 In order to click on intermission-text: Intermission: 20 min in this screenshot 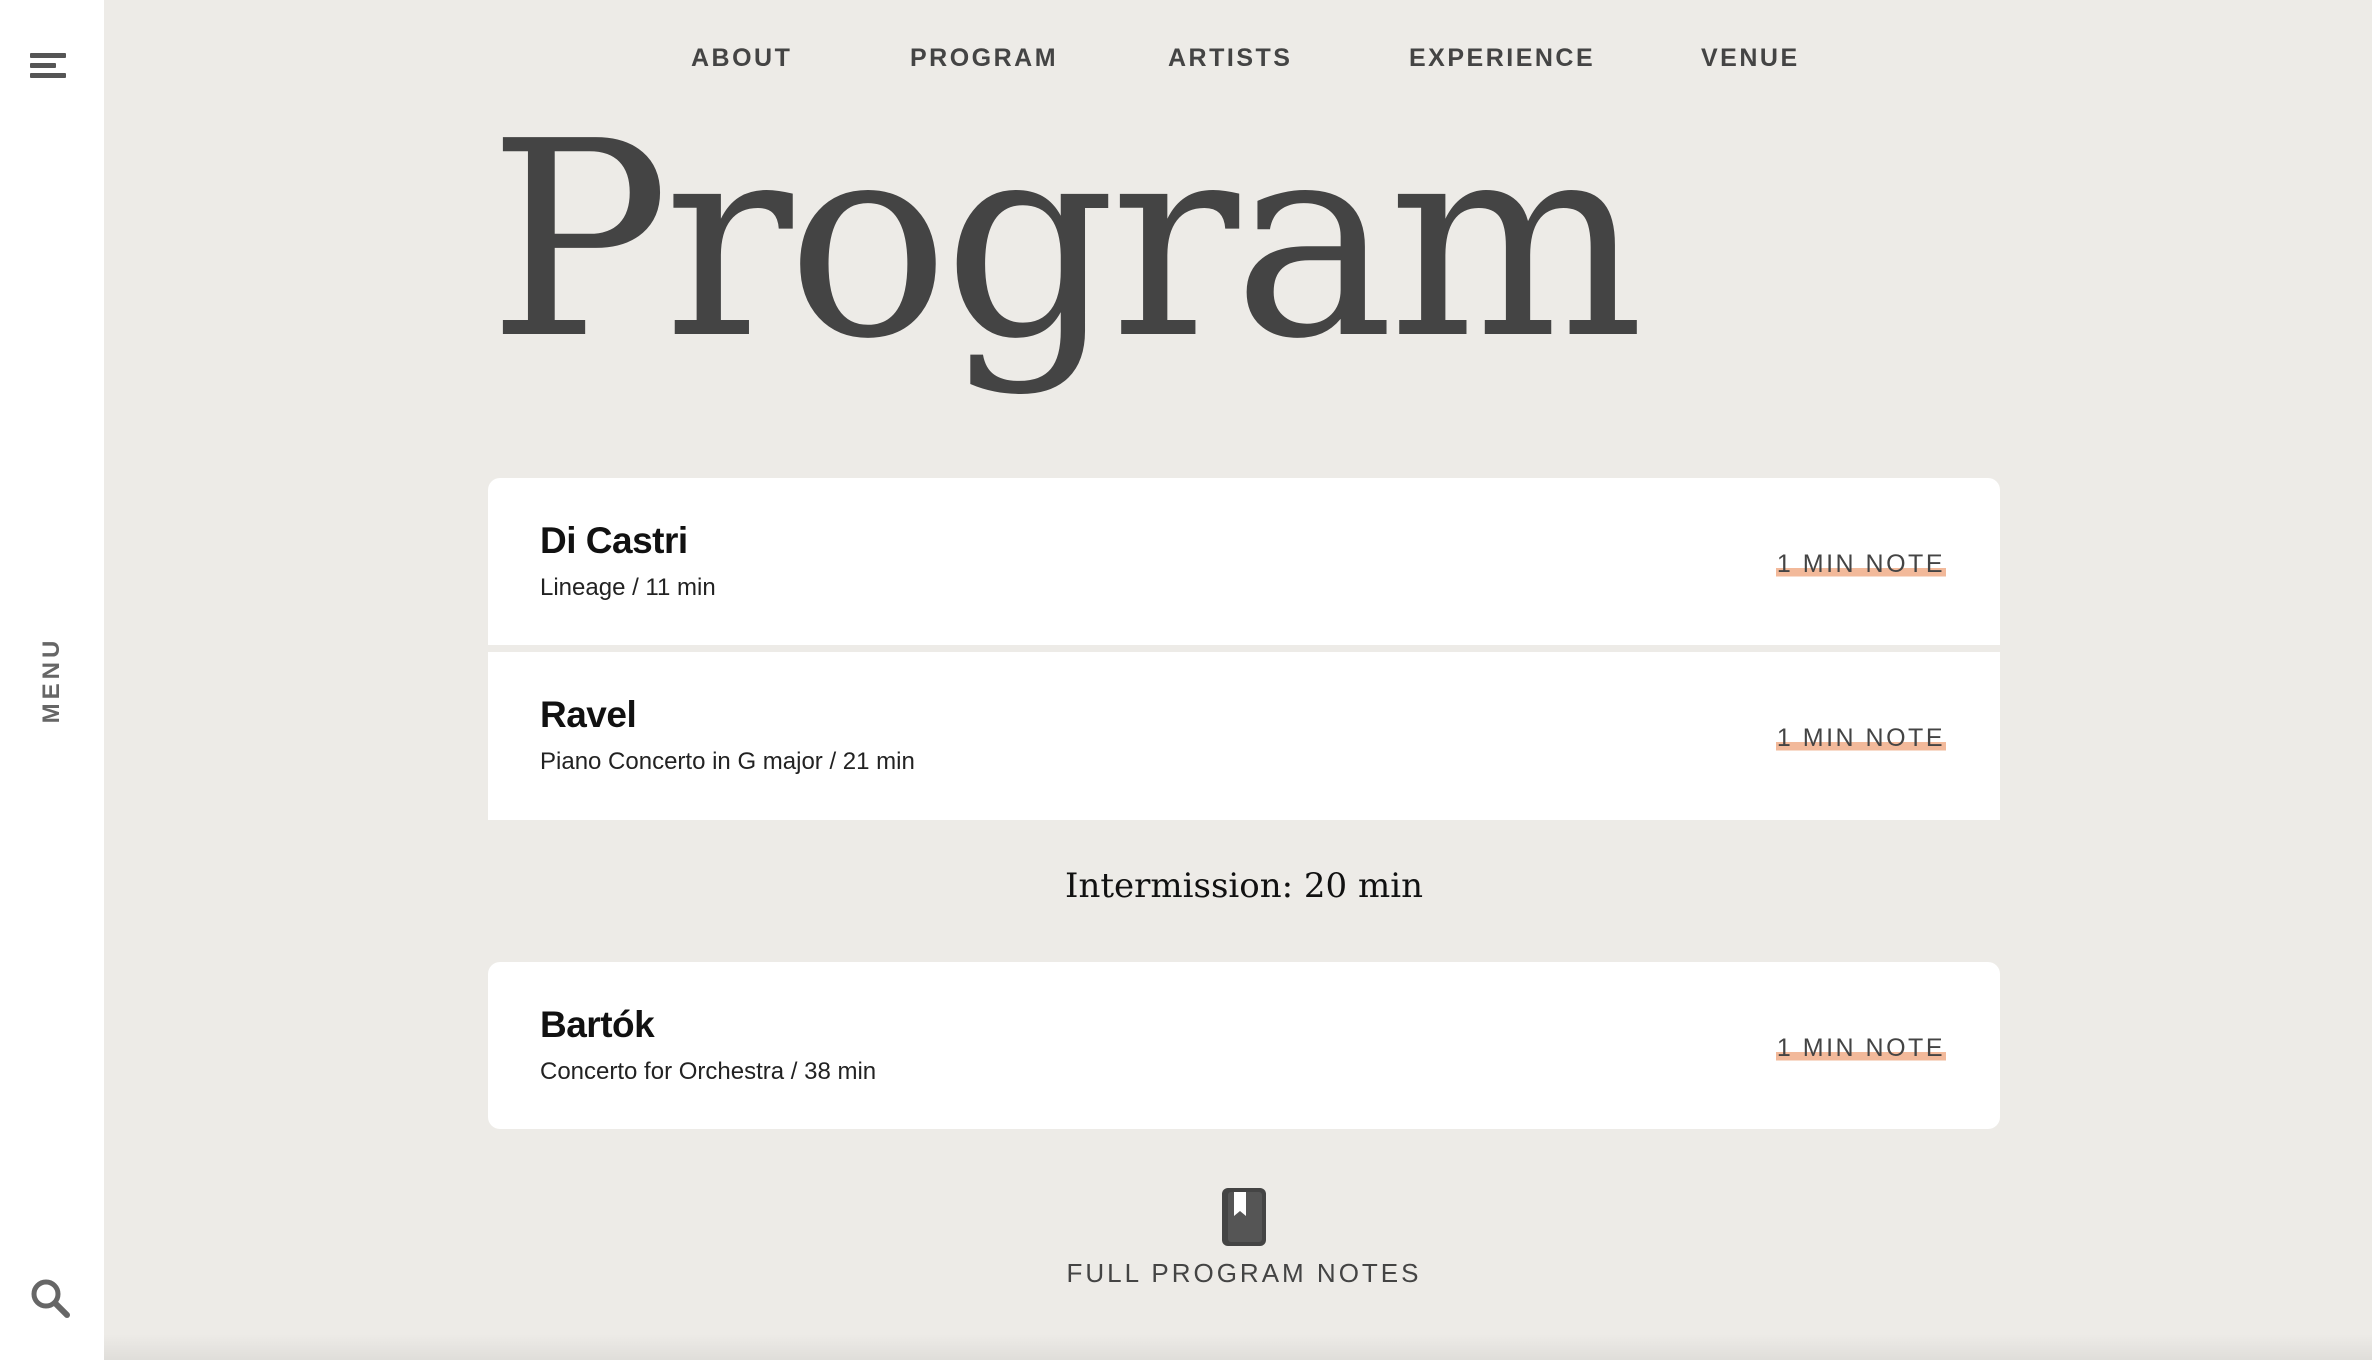, I will do `click(1244, 886)`.